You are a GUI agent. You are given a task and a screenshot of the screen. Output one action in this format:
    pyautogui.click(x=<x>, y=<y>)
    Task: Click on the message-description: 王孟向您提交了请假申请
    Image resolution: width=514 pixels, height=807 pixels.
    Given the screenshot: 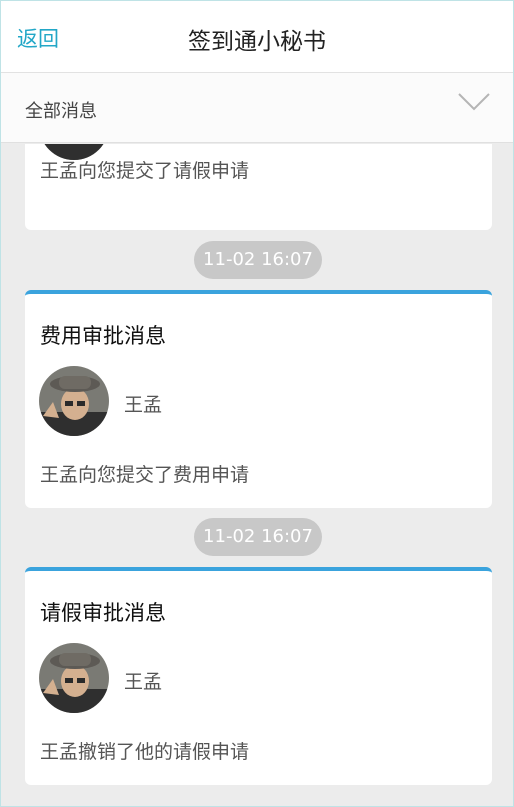 What is the action you would take?
    pyautogui.click(x=145, y=171)
    